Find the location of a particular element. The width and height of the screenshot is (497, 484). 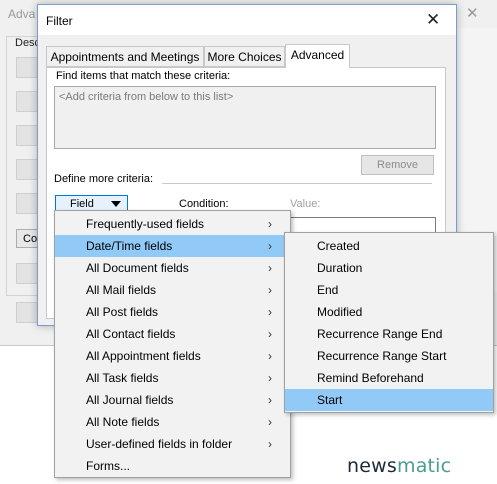

menu-item-label: Start is located at coordinates (330, 400).